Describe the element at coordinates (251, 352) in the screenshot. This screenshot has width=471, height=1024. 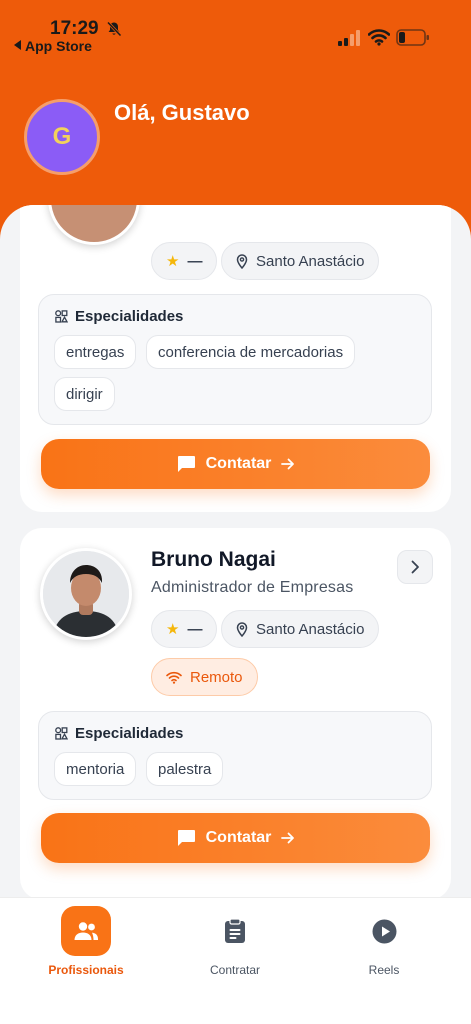
I see `specialty-tag: conferencia de mercadorias` at that location.